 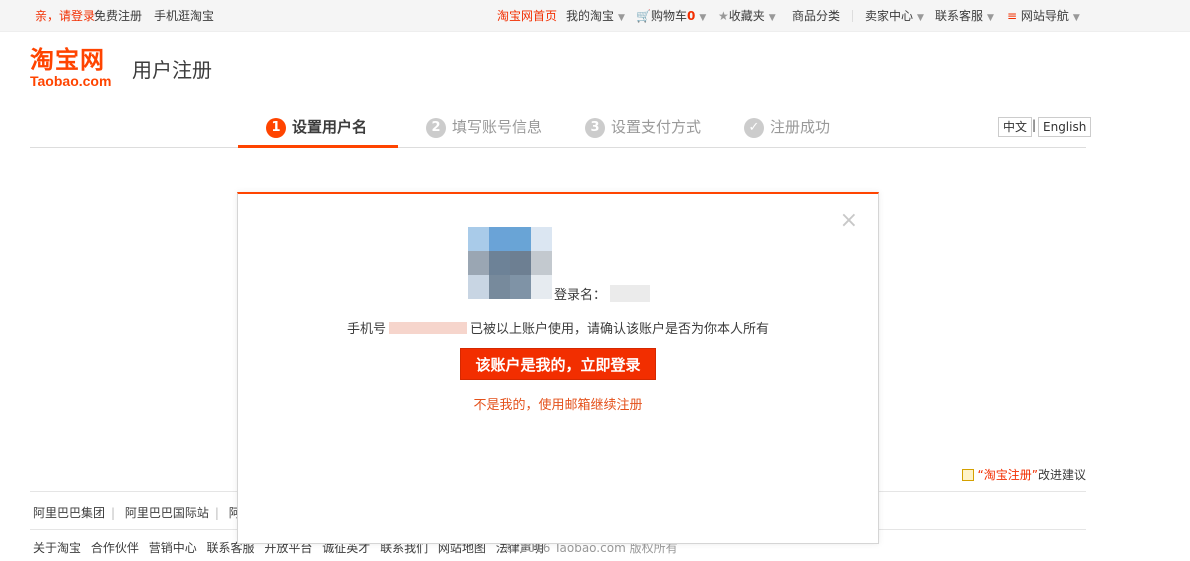 I want to click on confirm-login-button: 该账户是我的，立即登录, so click(x=558, y=364).